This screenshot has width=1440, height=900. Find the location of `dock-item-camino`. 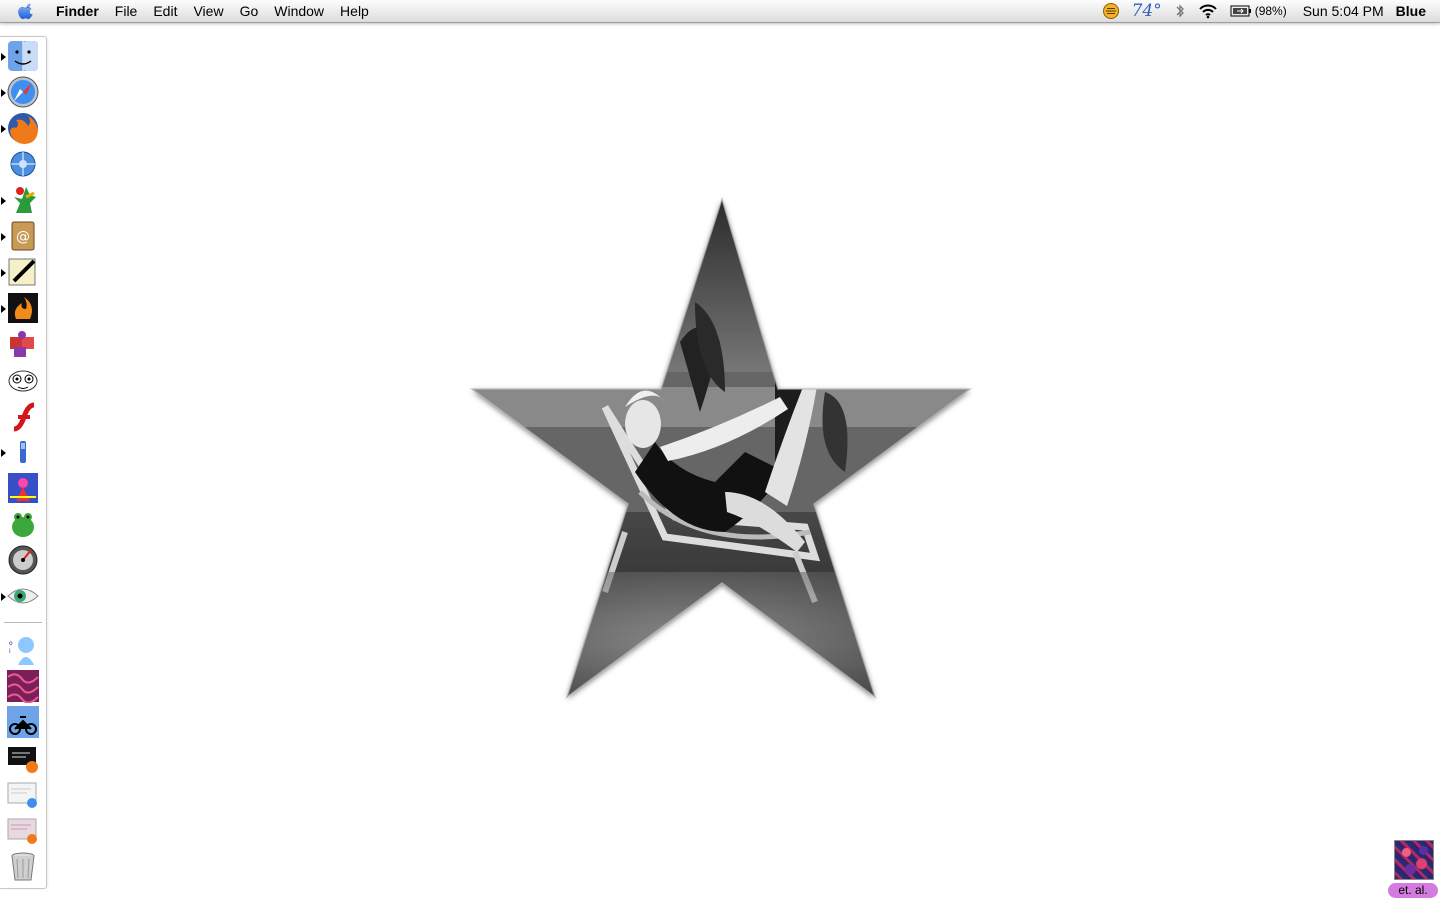

dock-item-camino is located at coordinates (23, 164).